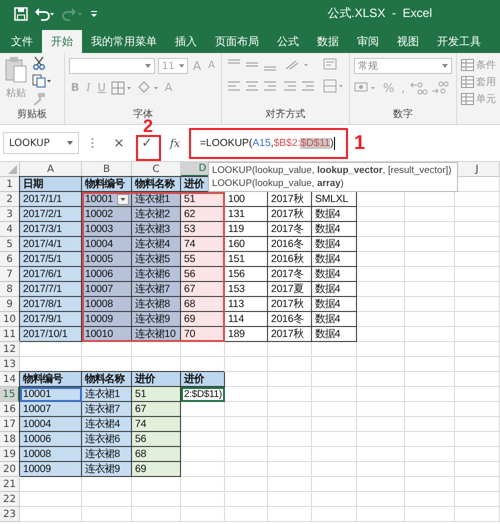 Image resolution: width=500 pixels, height=524 pixels. Describe the element at coordinates (51, 214) in the screenshot. I see `table-cell: 2017/2/1` at that location.